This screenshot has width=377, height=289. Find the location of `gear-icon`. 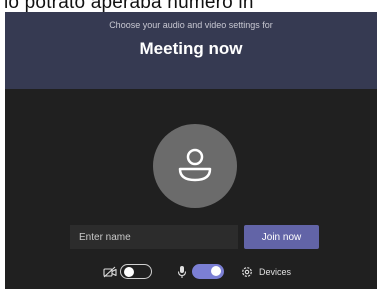

gear-icon is located at coordinates (247, 272).